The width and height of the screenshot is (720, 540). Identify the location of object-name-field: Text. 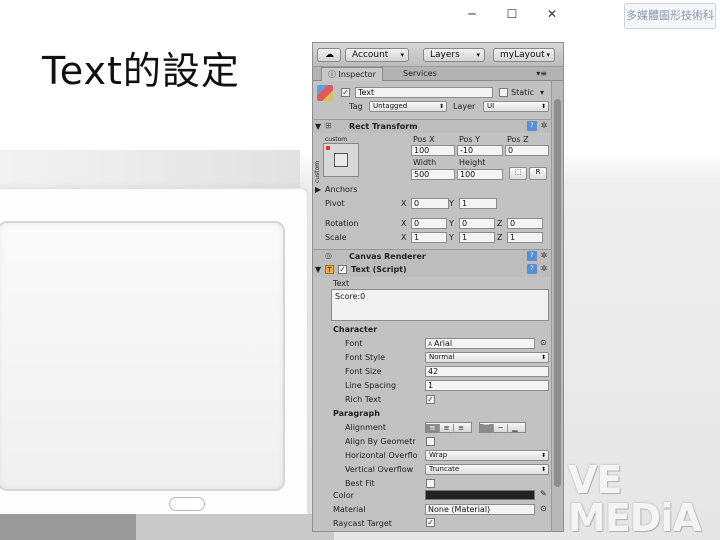
(424, 92).